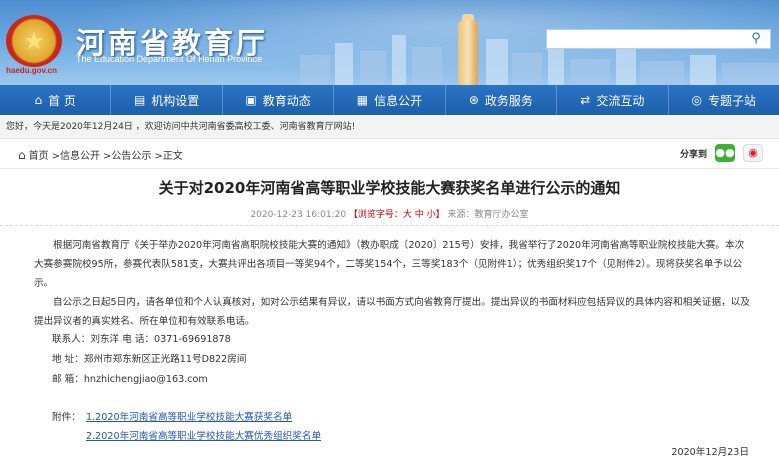 The width and height of the screenshot is (779, 473). Describe the element at coordinates (488, 215) in the screenshot. I see `article-source: 来源：教育厅办公室` at that location.